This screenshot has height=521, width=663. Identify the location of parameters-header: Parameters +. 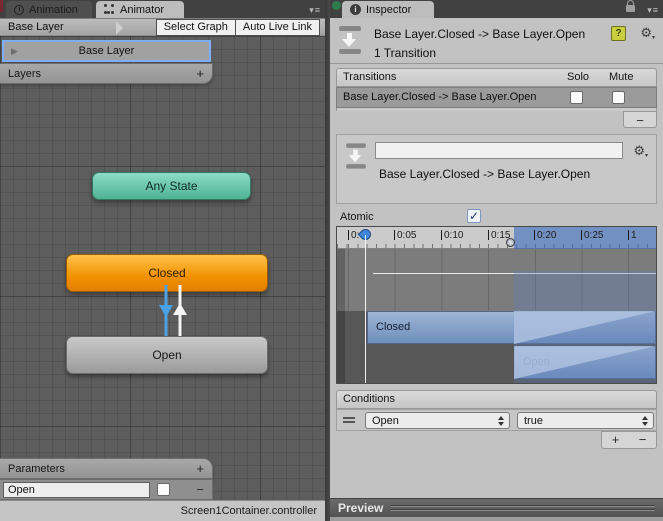
(106, 468).